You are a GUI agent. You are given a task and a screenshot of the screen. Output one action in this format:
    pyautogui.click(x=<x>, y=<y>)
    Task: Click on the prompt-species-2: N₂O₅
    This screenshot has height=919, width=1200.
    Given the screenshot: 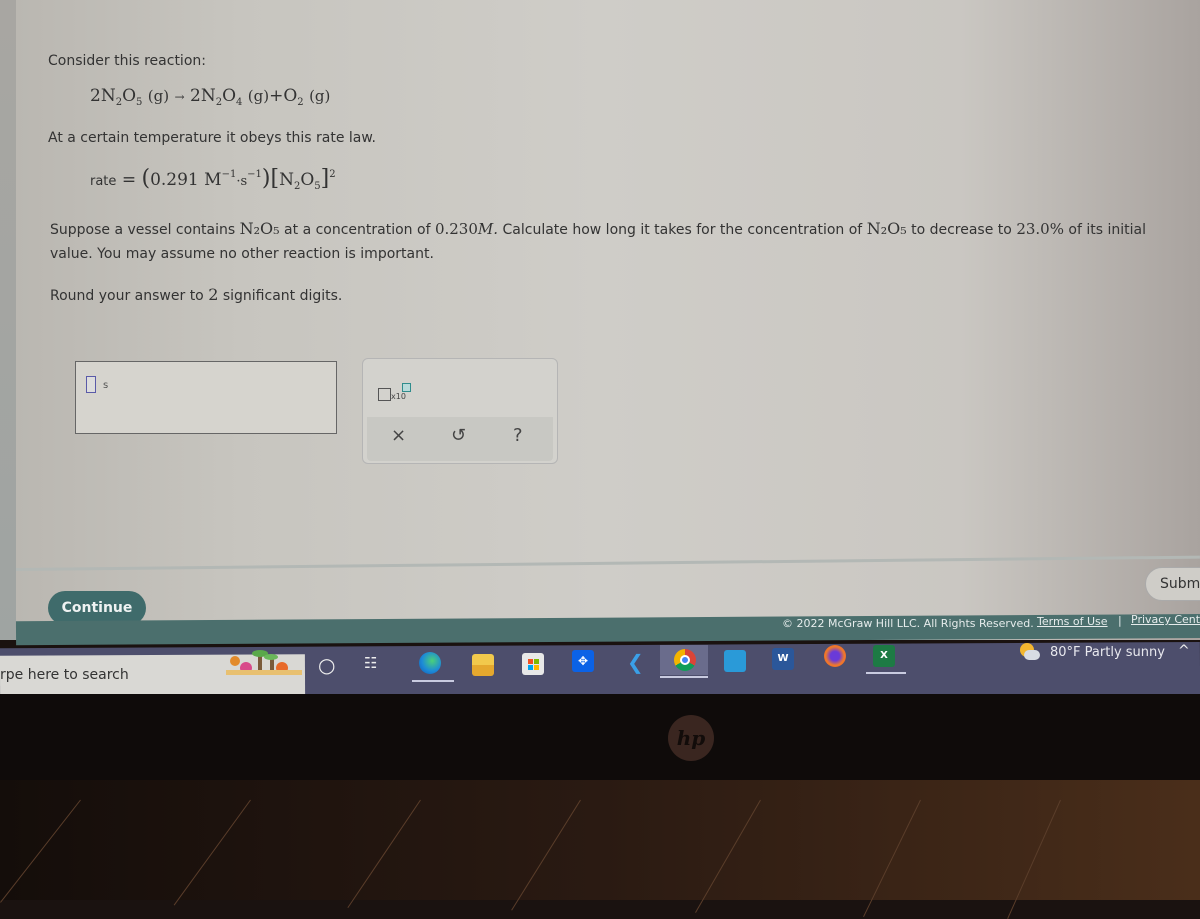 What is the action you would take?
    pyautogui.click(x=886, y=228)
    